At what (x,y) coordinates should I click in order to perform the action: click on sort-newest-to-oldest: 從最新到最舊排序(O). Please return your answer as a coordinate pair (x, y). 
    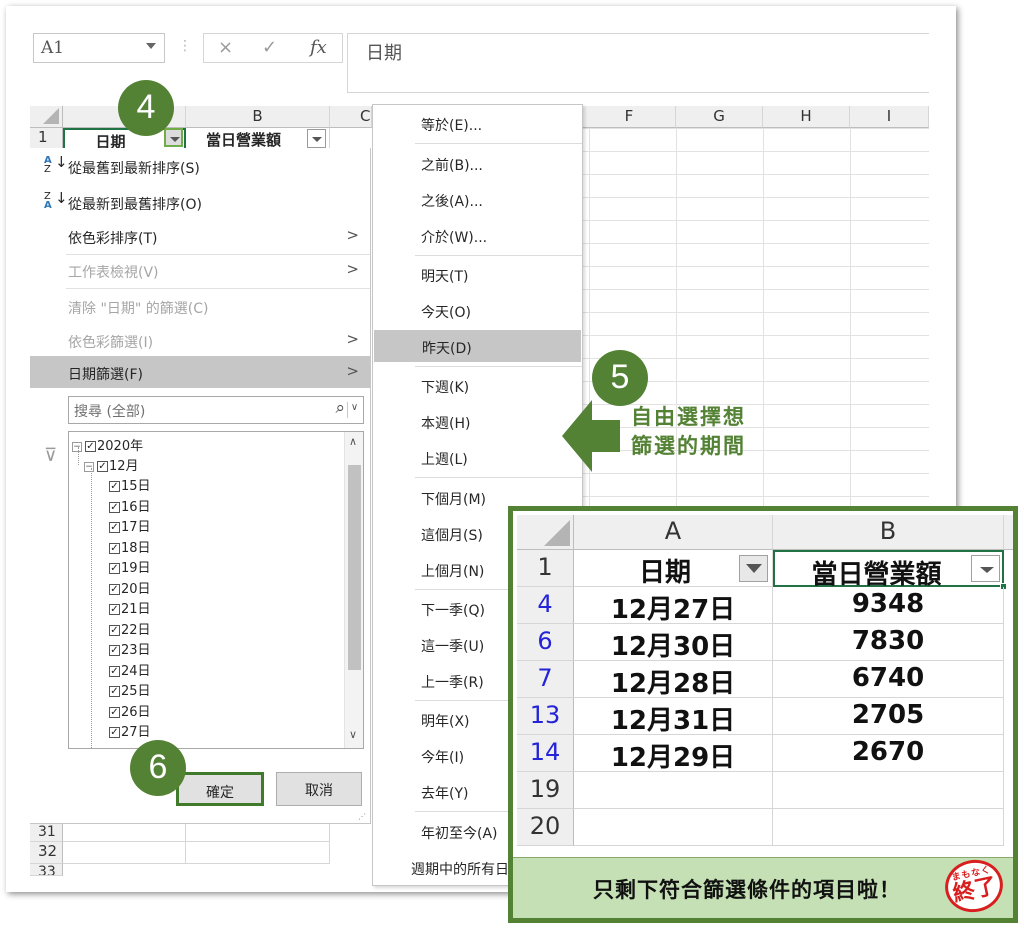
    Looking at the image, I should click on (200, 203).